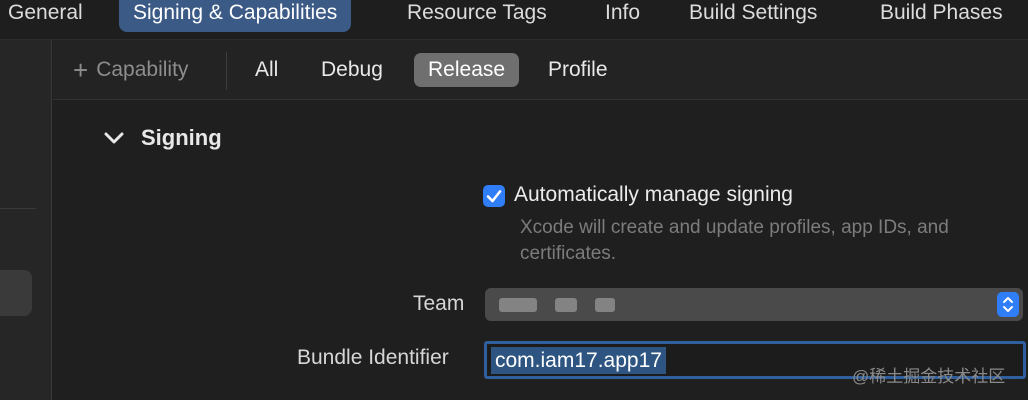 The image size is (1028, 400). I want to click on watermark: @稀土掘金技术社区, so click(929, 376).